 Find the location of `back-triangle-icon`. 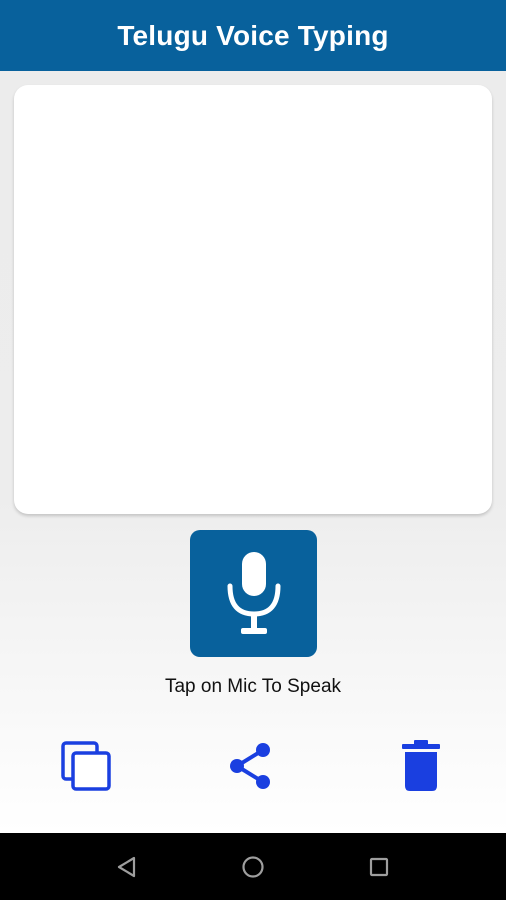

back-triangle-icon is located at coordinates (126, 866).